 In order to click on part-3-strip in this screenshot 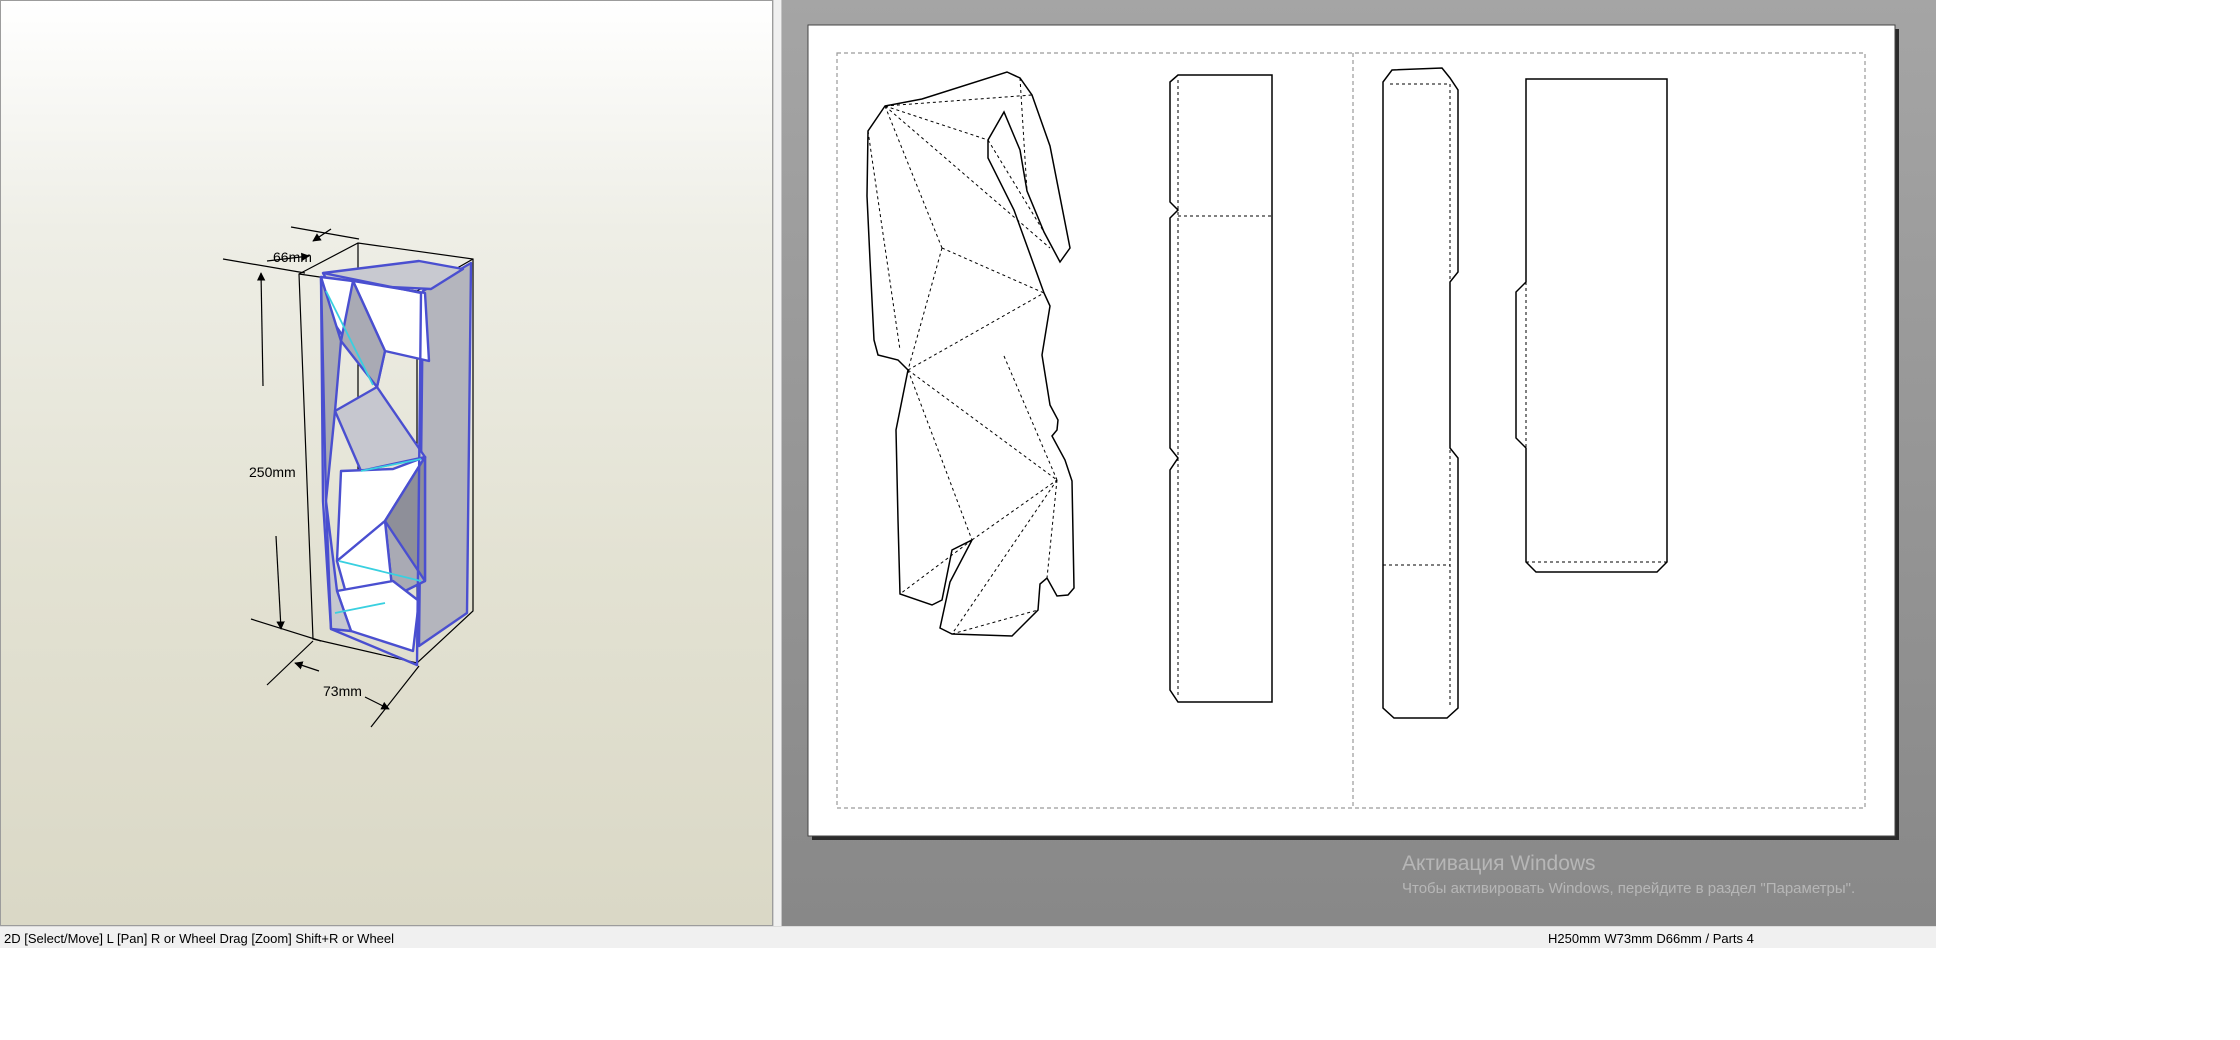, I will do `click(1420, 393)`.